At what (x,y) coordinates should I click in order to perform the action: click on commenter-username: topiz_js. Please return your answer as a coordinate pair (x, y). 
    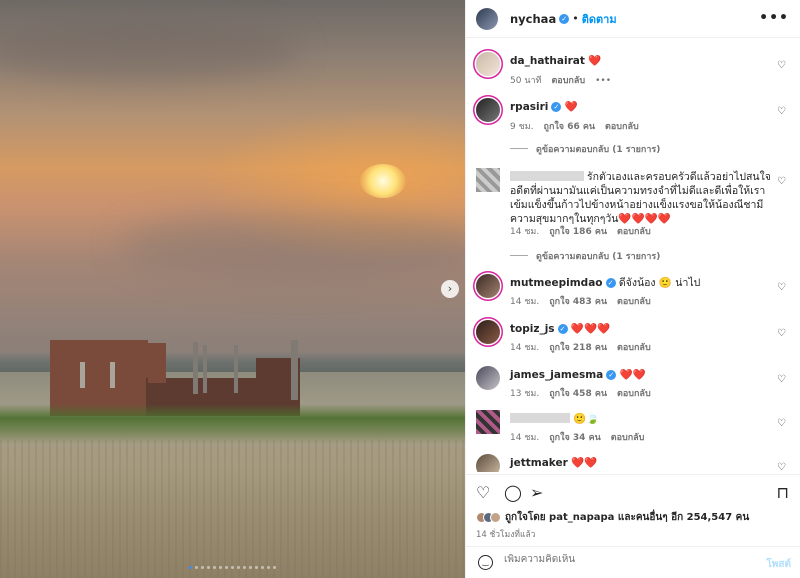
    Looking at the image, I should click on (532, 329).